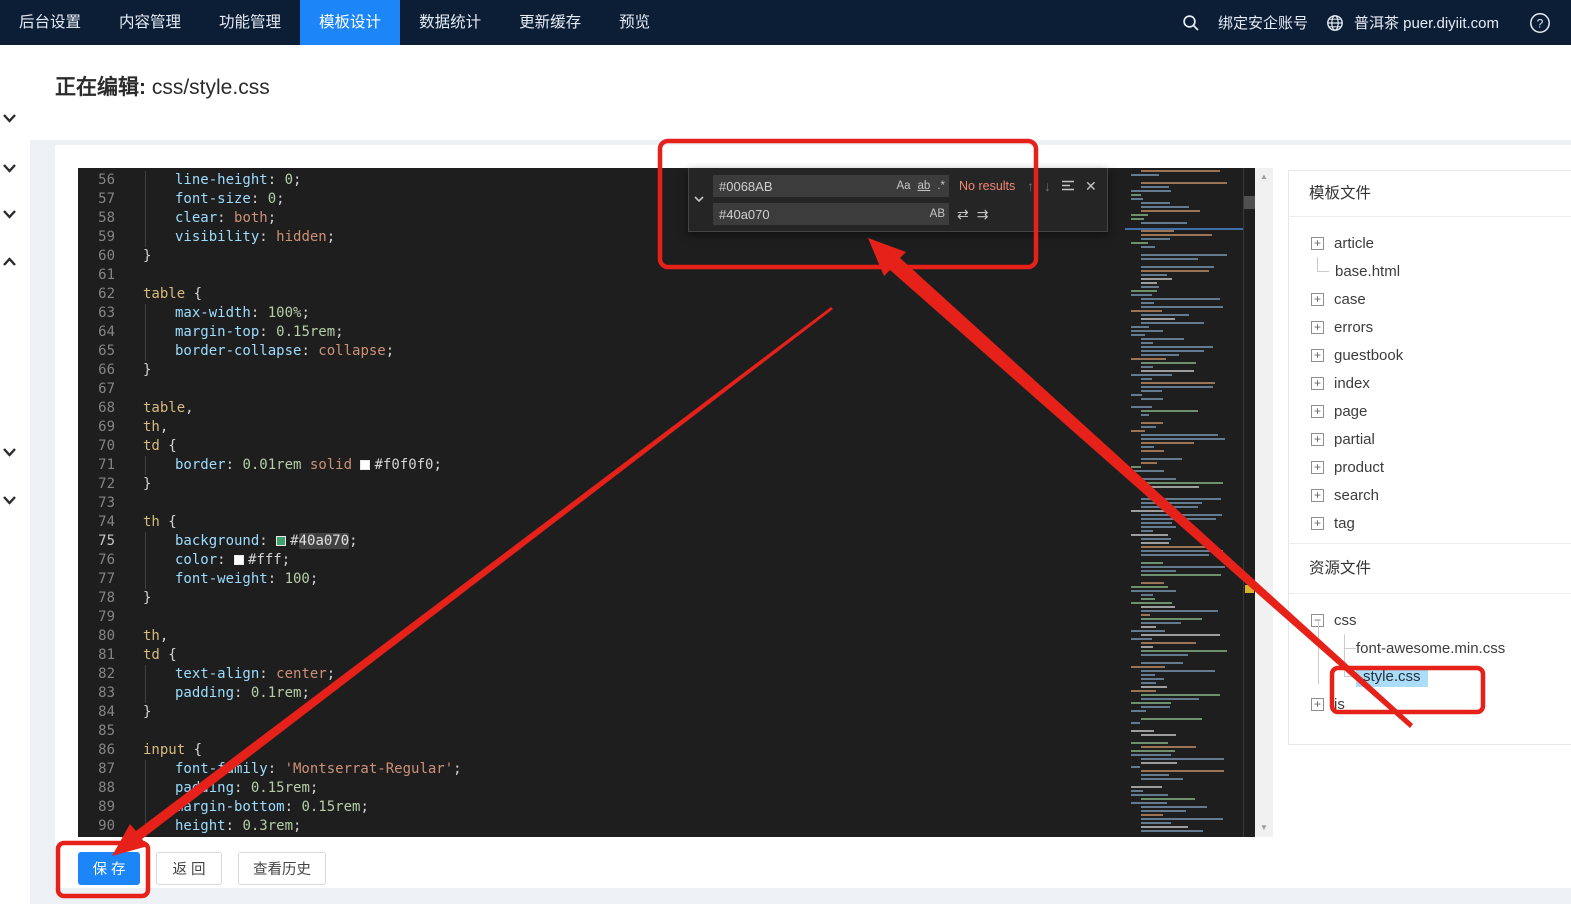  I want to click on toggle-replace-icon, so click(700, 200).